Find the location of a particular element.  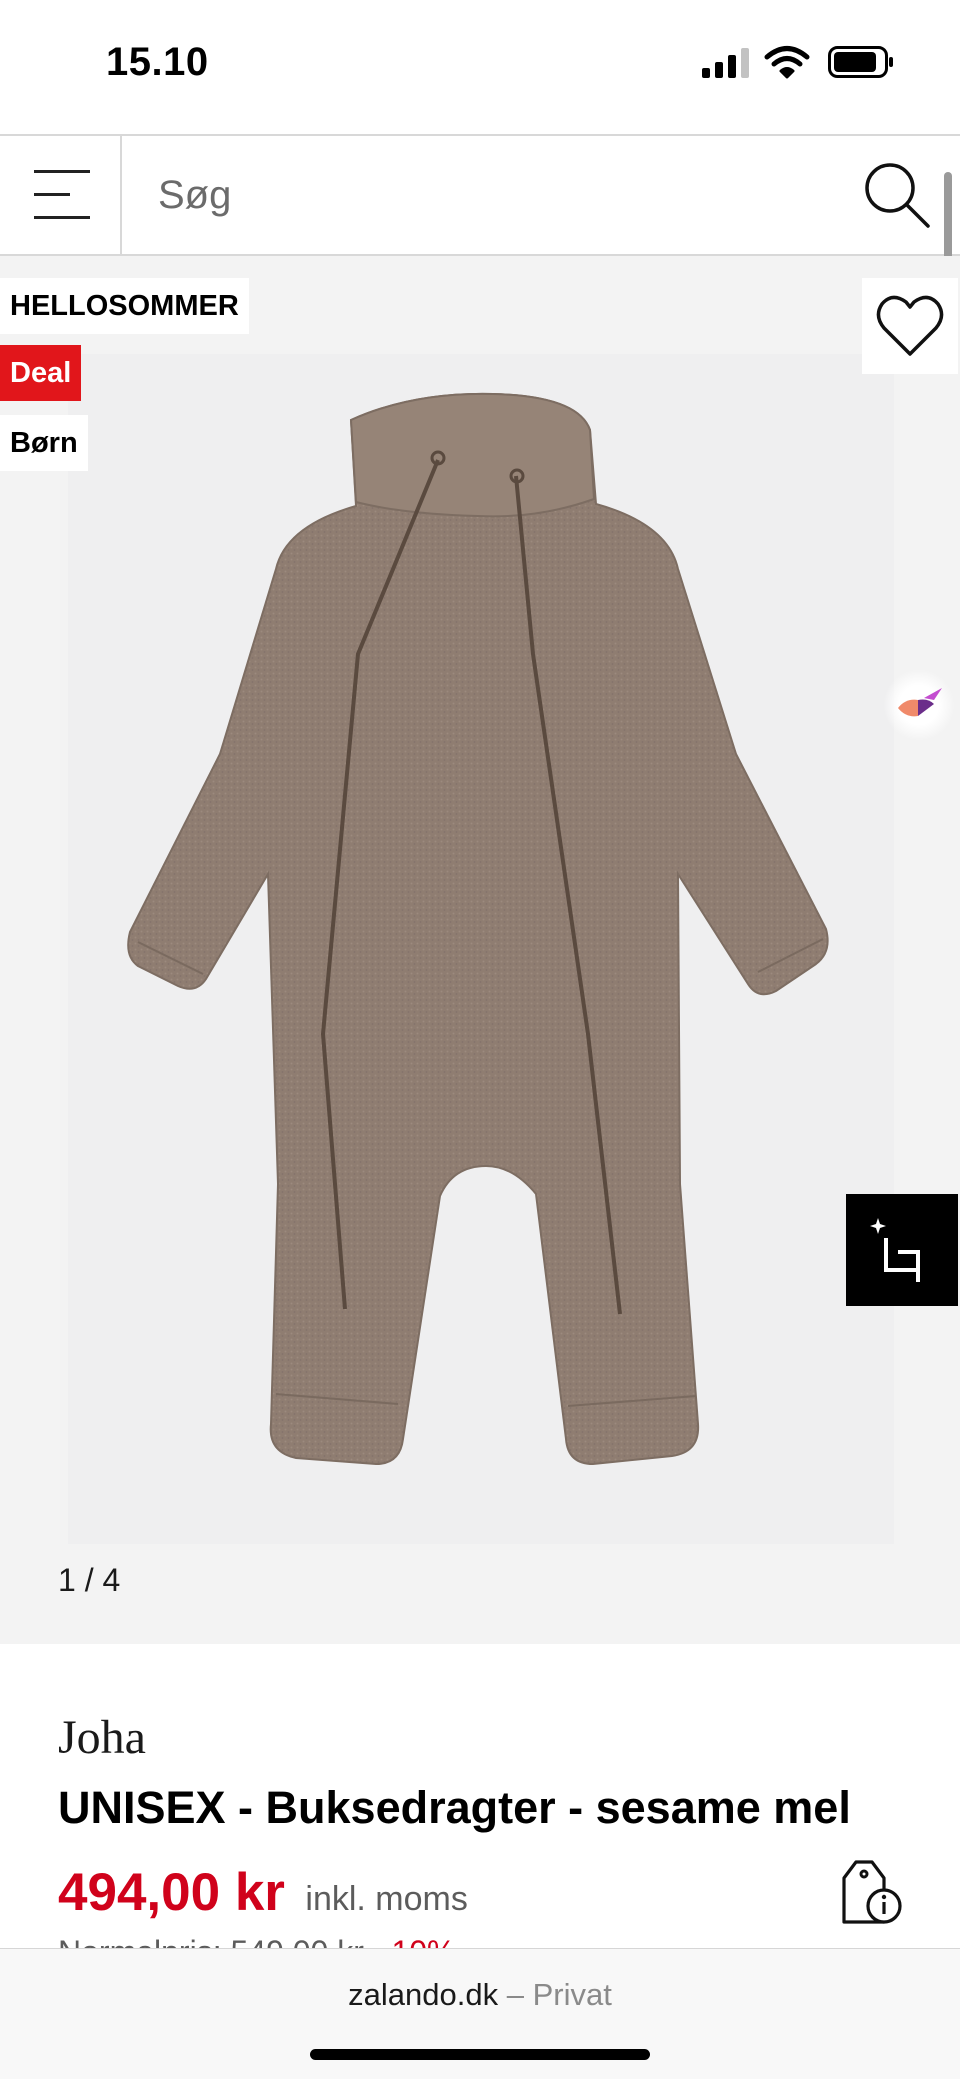

home-indicator is located at coordinates (480, 2054).